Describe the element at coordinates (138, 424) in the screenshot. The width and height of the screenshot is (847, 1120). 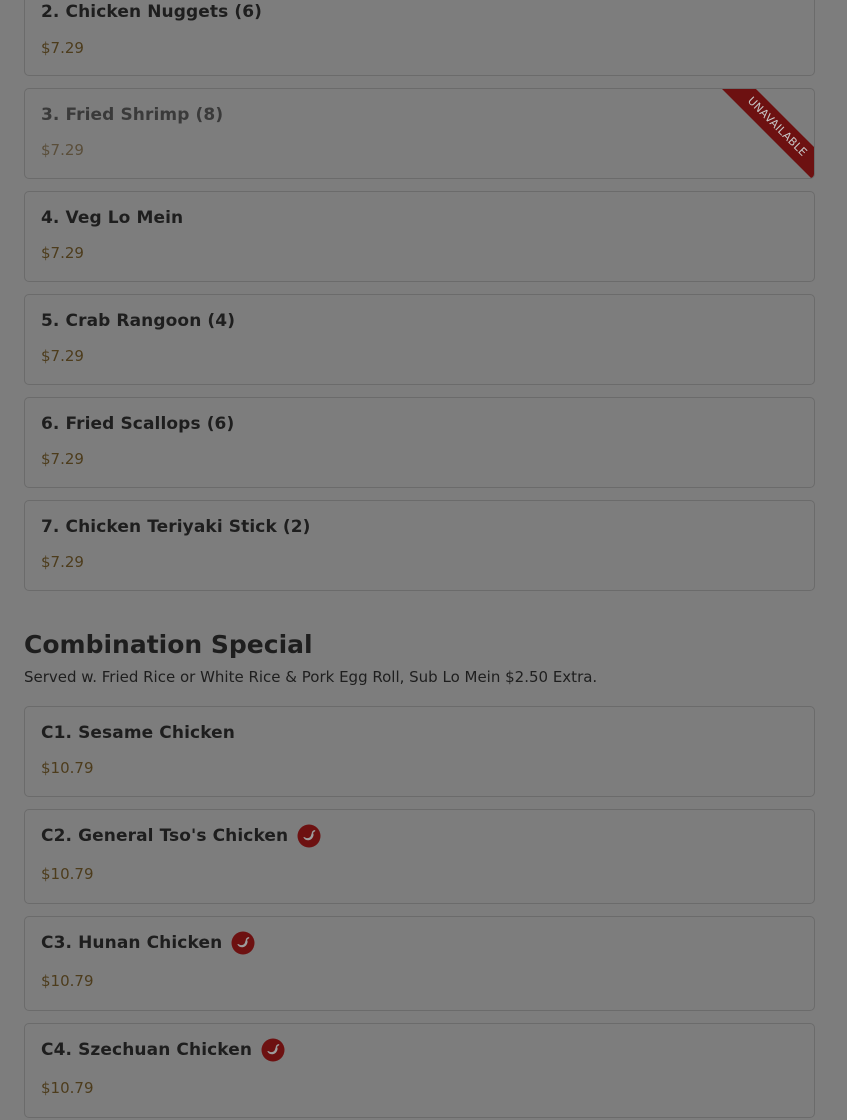
I see `menu-item-name: 6. Fried Scallops (6)` at that location.